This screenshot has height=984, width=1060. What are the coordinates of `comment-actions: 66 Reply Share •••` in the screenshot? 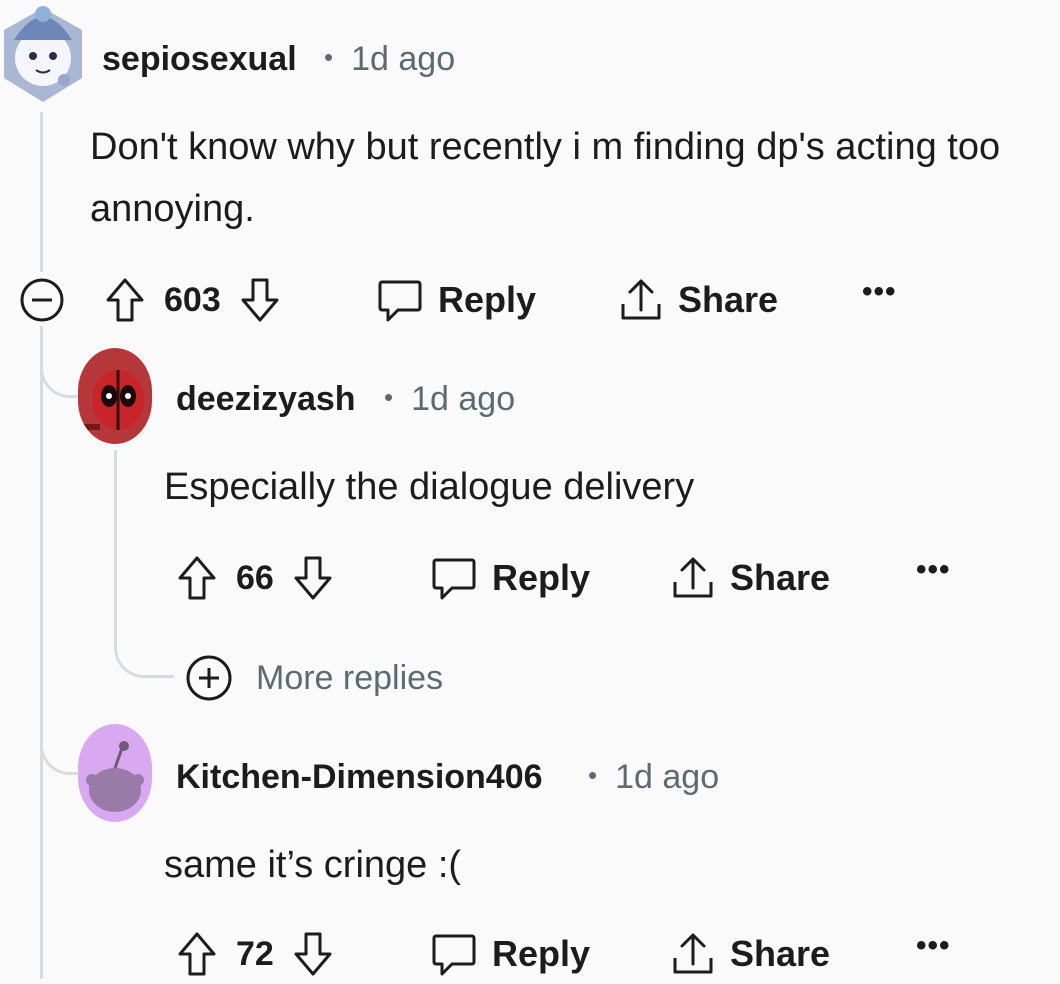 It's located at (530, 578).